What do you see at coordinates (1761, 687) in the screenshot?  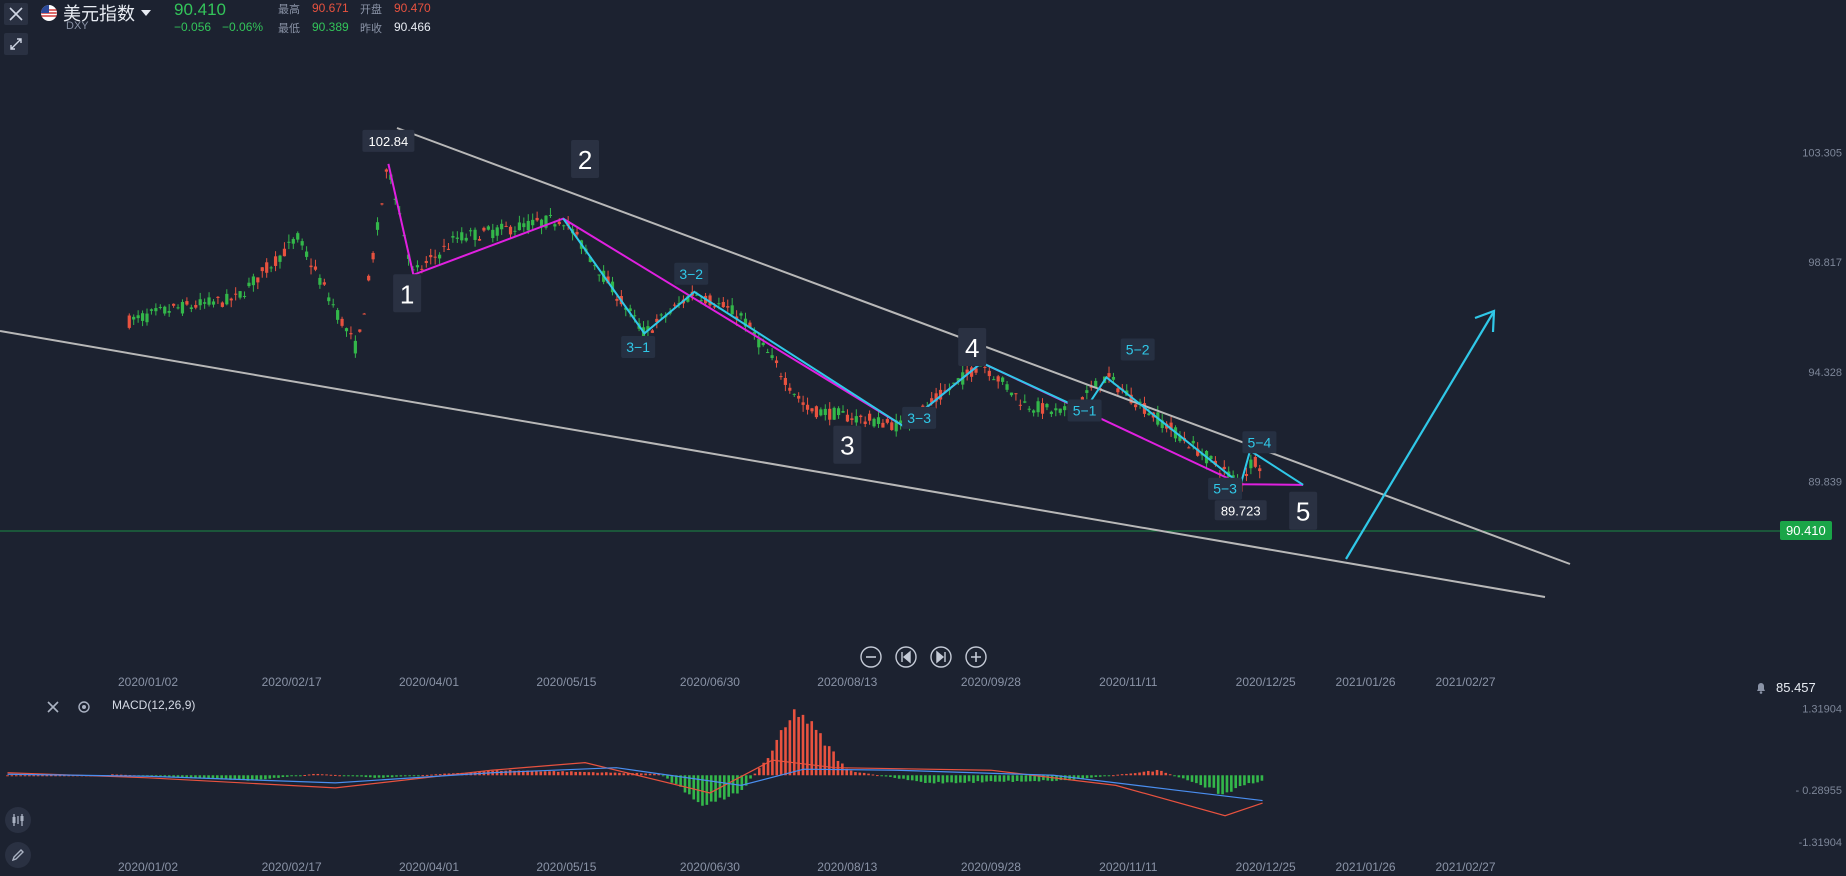 I see `bell-icon` at bounding box center [1761, 687].